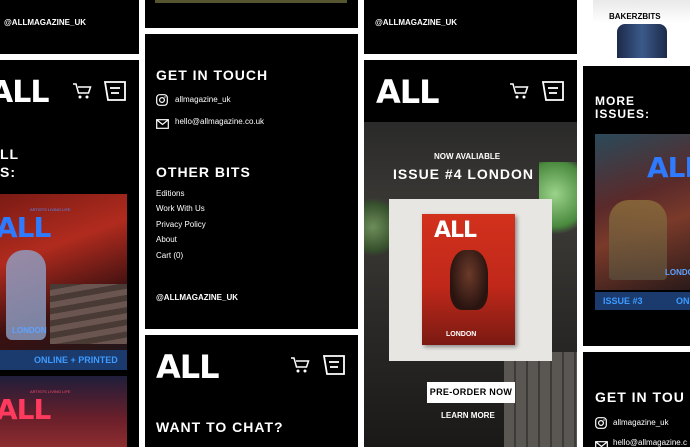  Describe the element at coordinates (88, 314) in the screenshot. I see `cover-stairs` at that location.